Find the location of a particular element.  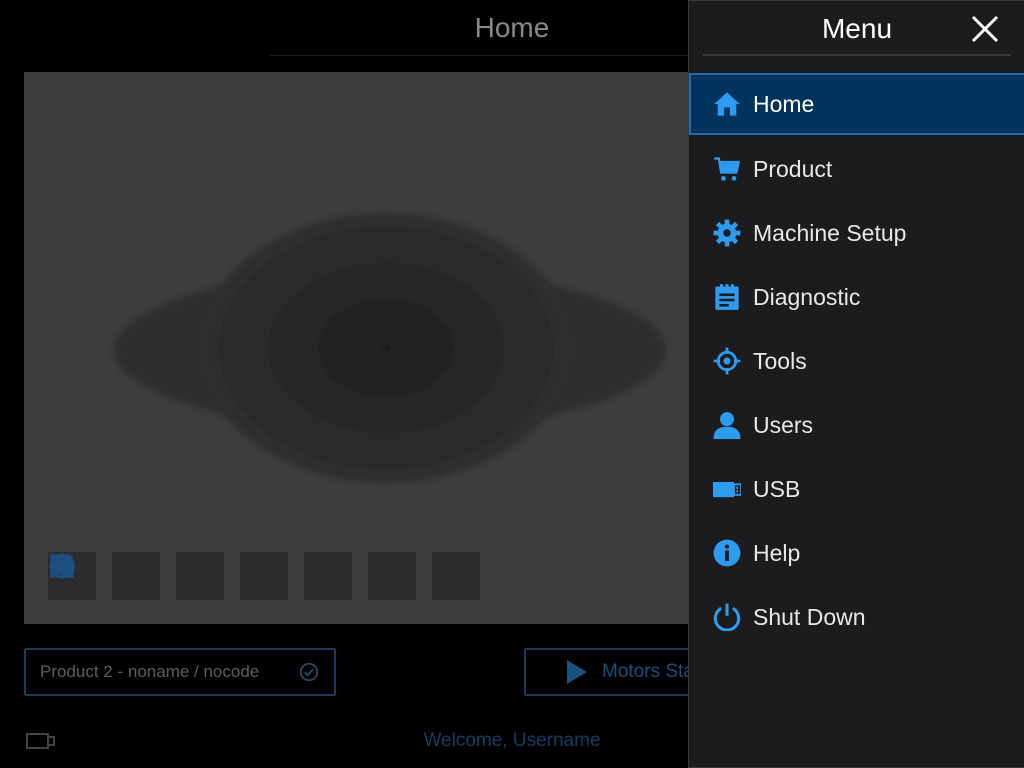

power-icon is located at coordinates (727, 617).